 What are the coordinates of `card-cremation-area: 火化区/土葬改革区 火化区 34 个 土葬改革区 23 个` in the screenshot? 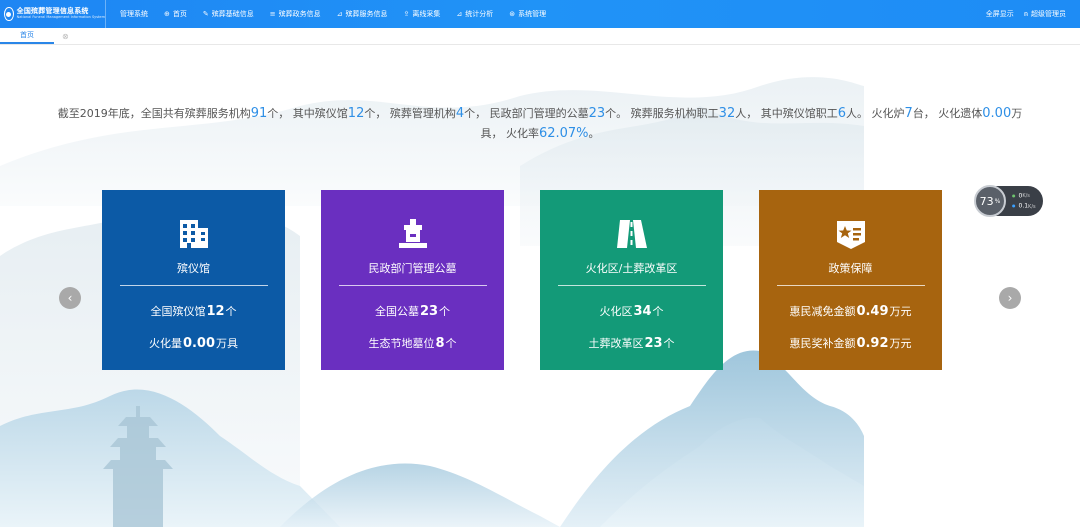 It's located at (631, 280).